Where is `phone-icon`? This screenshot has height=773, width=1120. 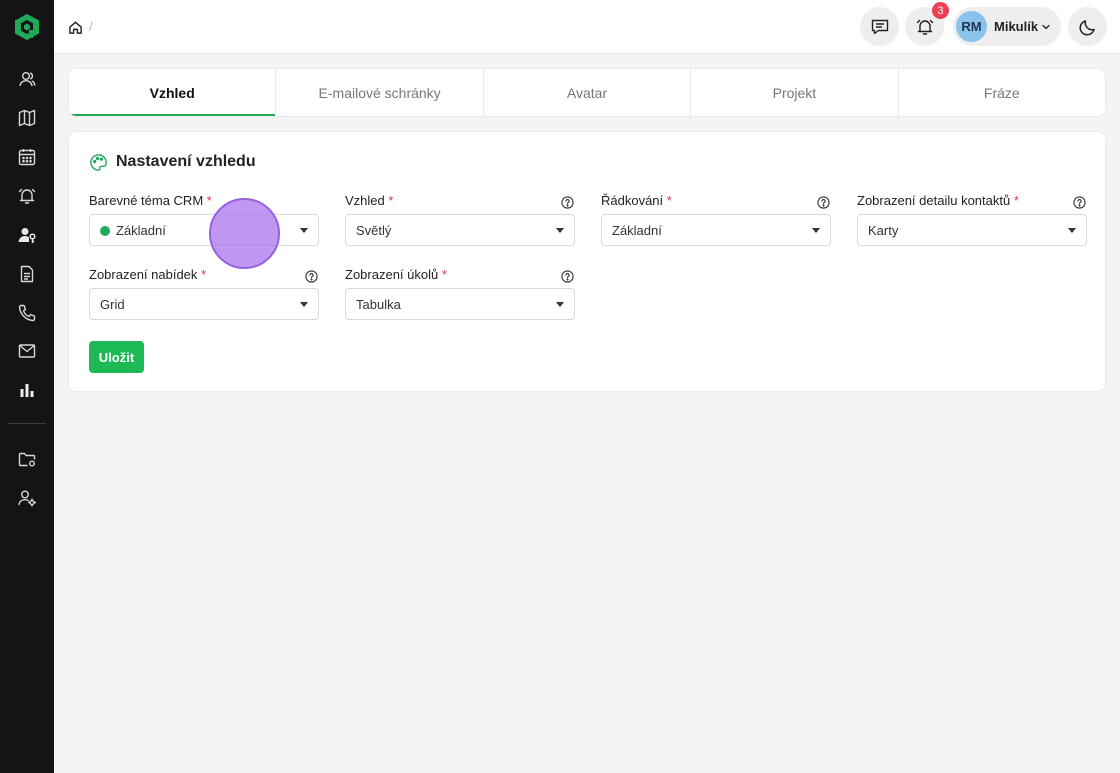 phone-icon is located at coordinates (27, 313).